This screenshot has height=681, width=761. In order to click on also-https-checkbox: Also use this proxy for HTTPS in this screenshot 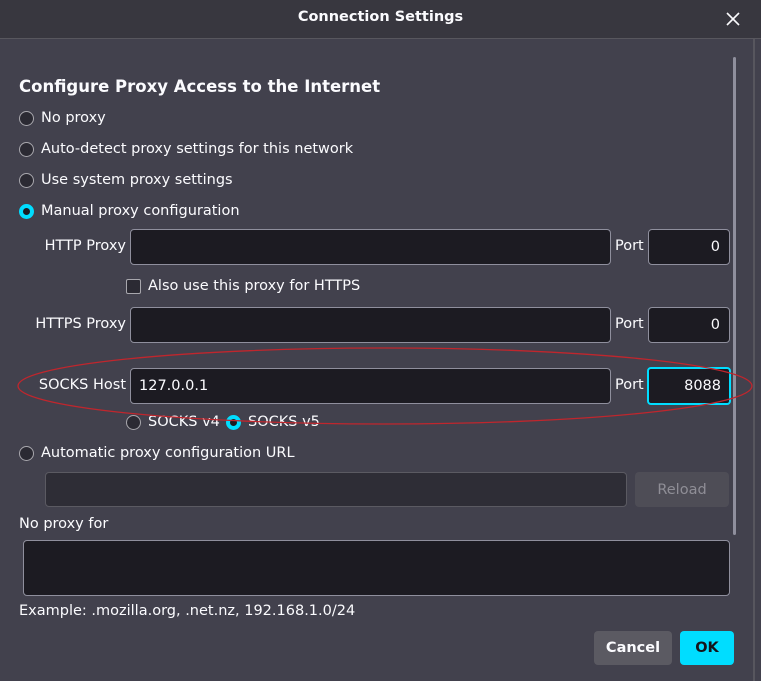, I will do `click(243, 286)`.